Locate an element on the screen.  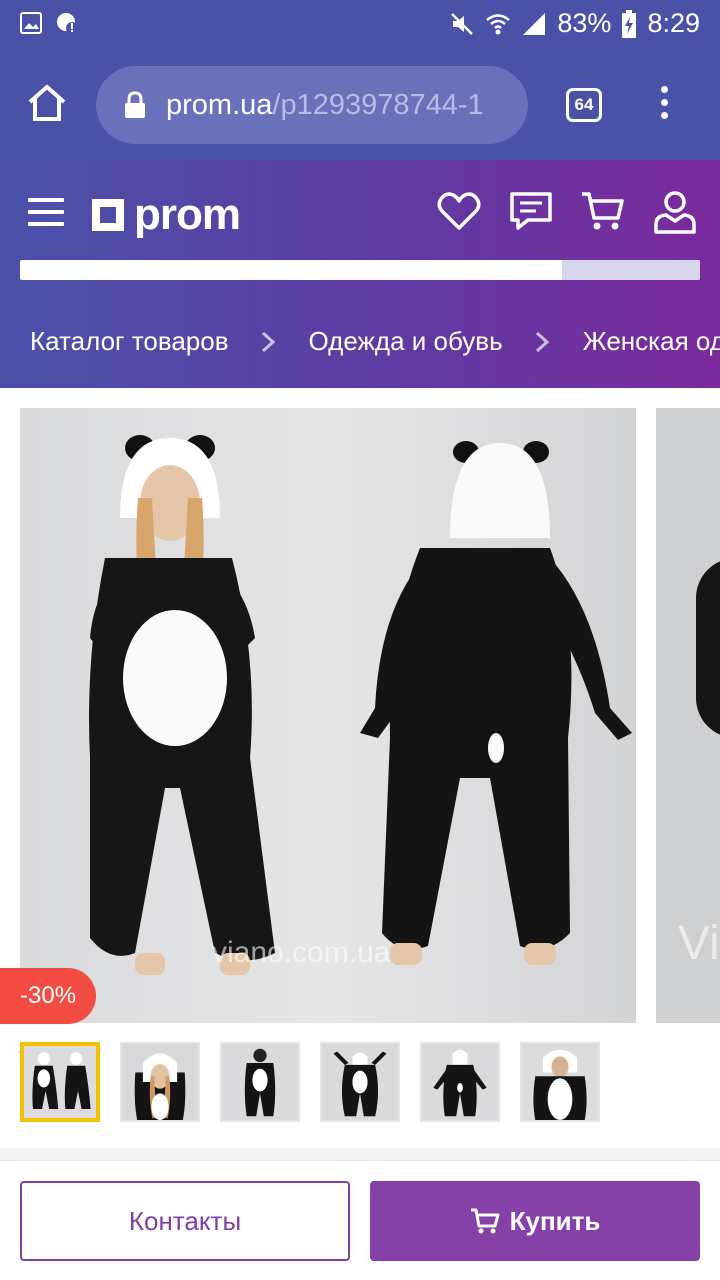
contacts-label: Контакты is located at coordinates (185, 1220).